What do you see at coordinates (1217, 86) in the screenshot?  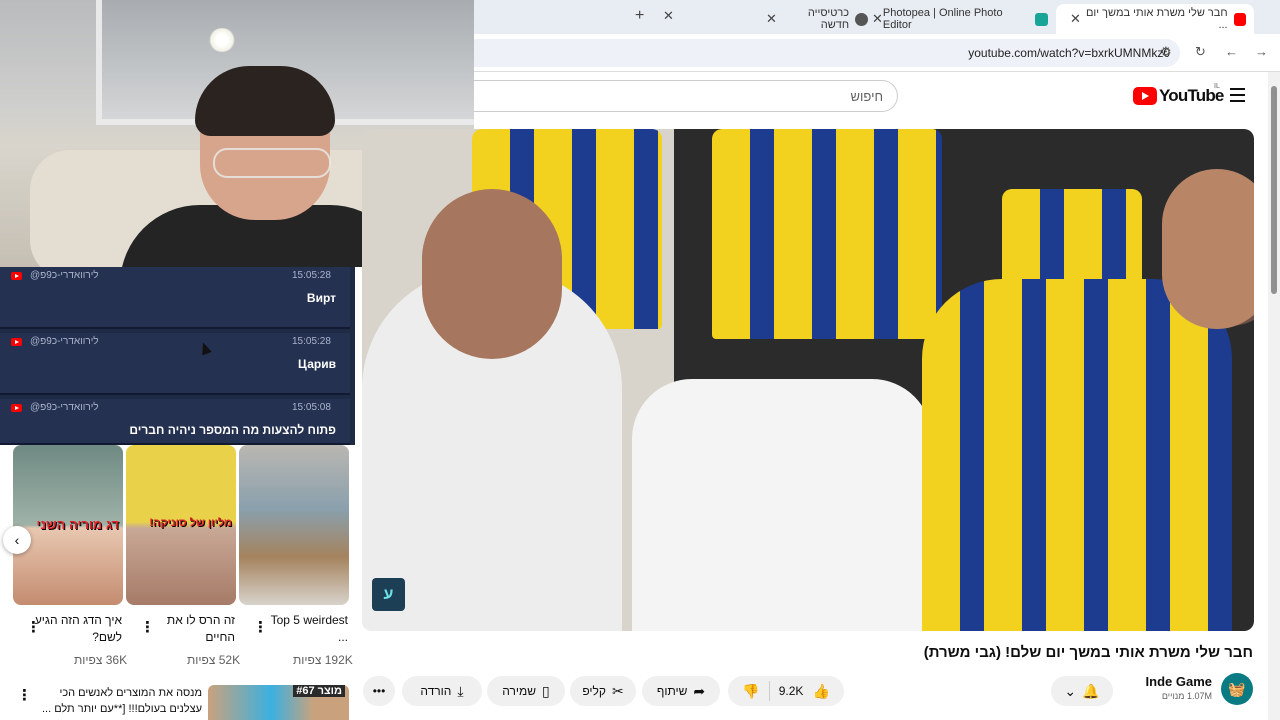 I see `country-code: IL` at bounding box center [1217, 86].